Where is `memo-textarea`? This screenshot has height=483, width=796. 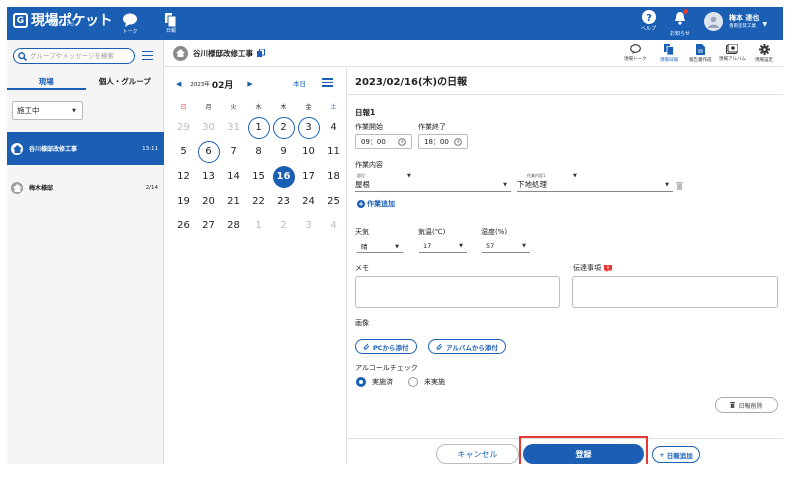 memo-textarea is located at coordinates (457, 292).